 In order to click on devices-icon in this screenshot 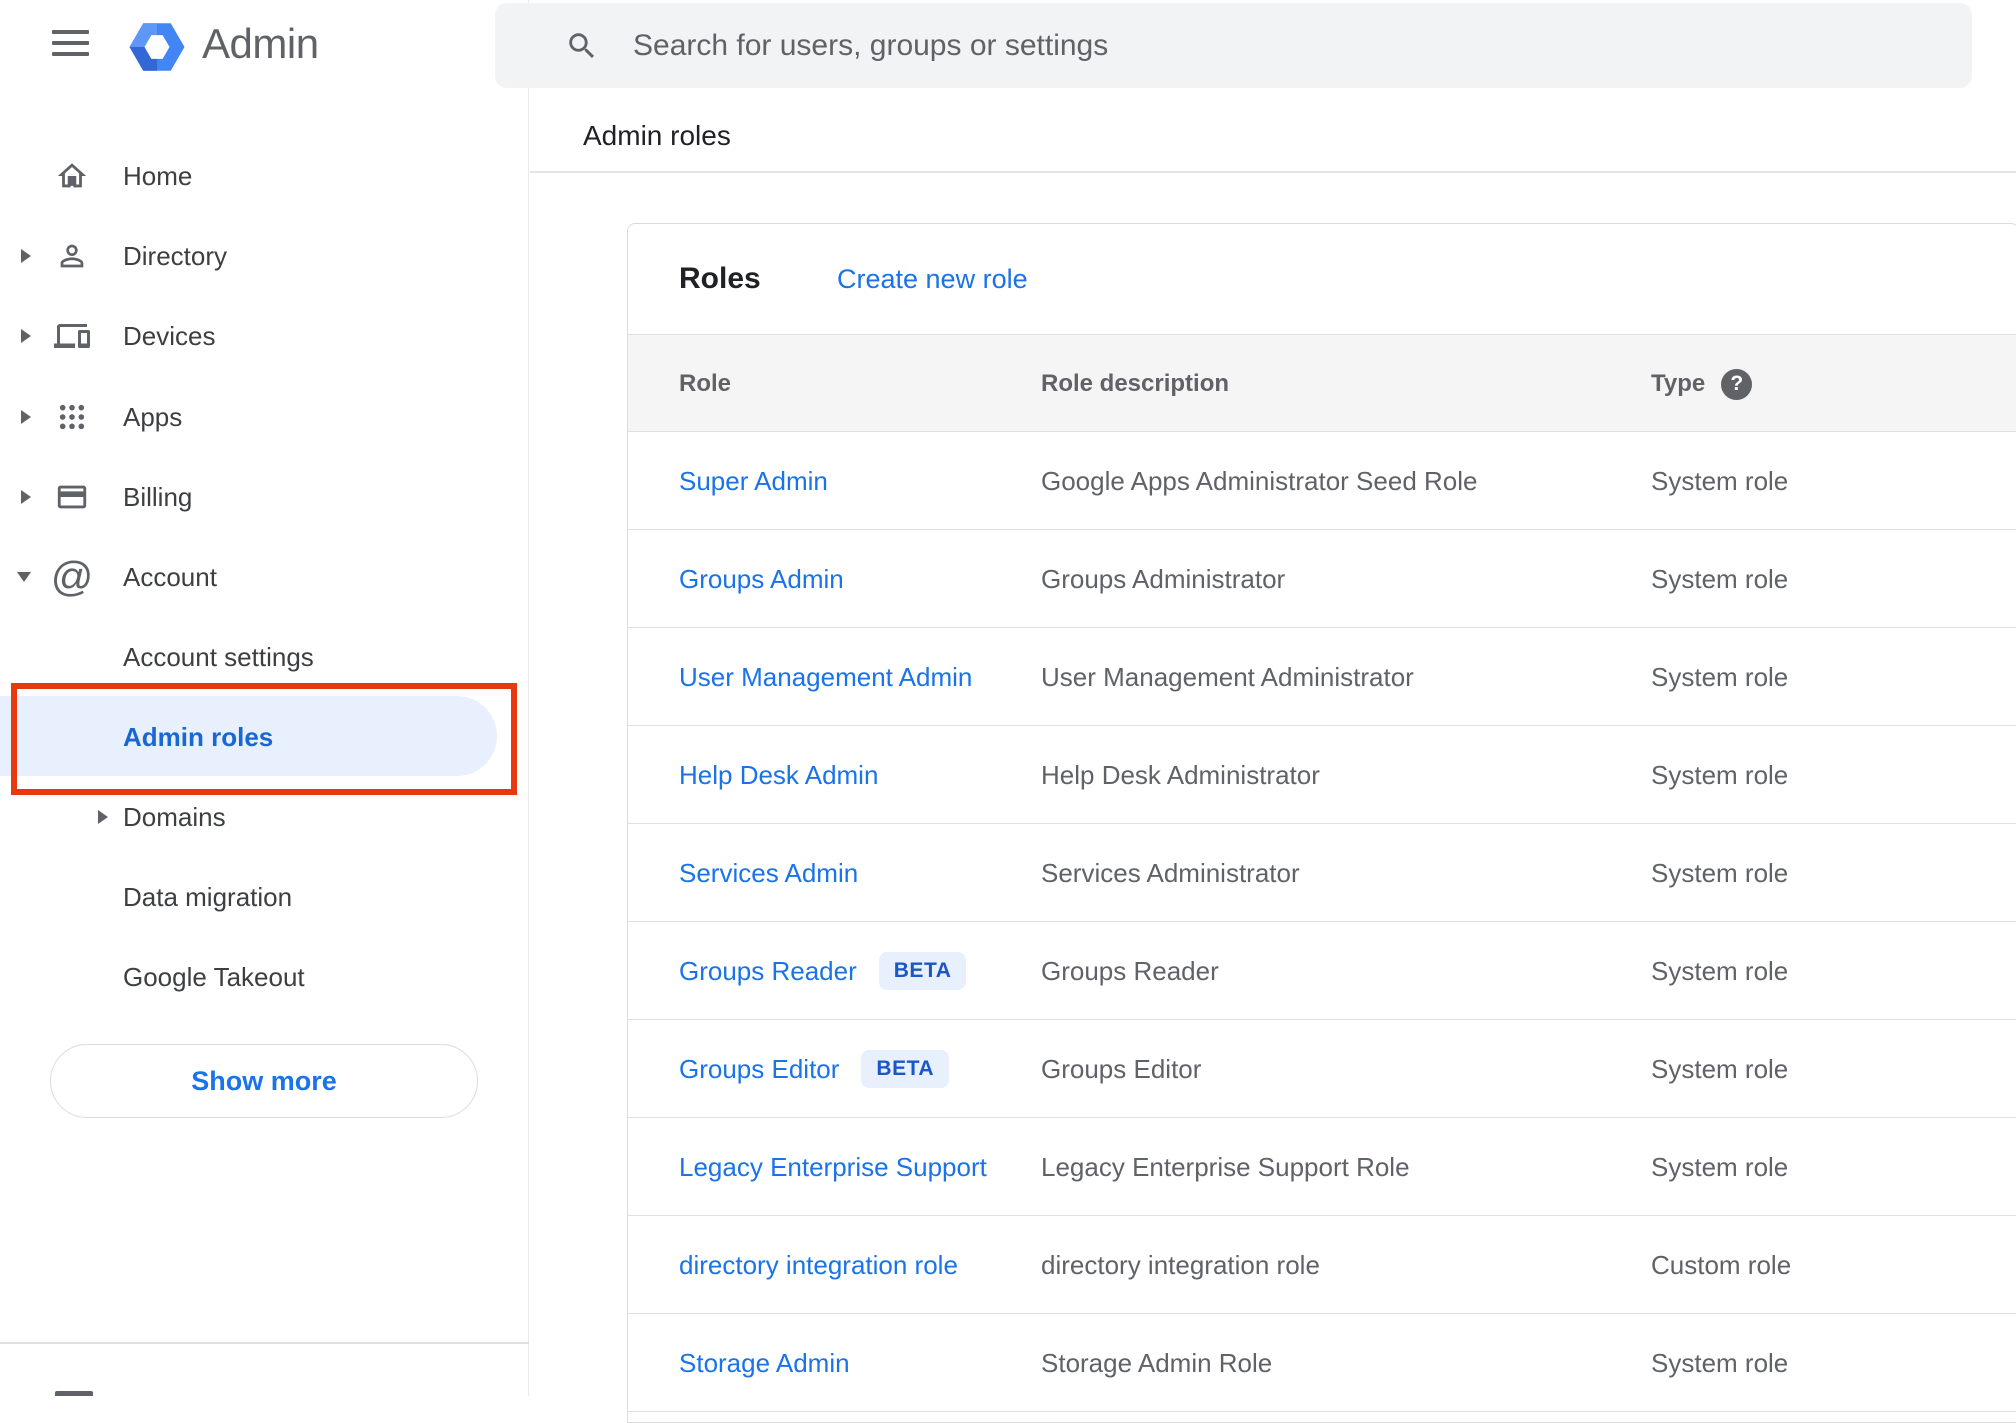, I will do `click(72, 336)`.